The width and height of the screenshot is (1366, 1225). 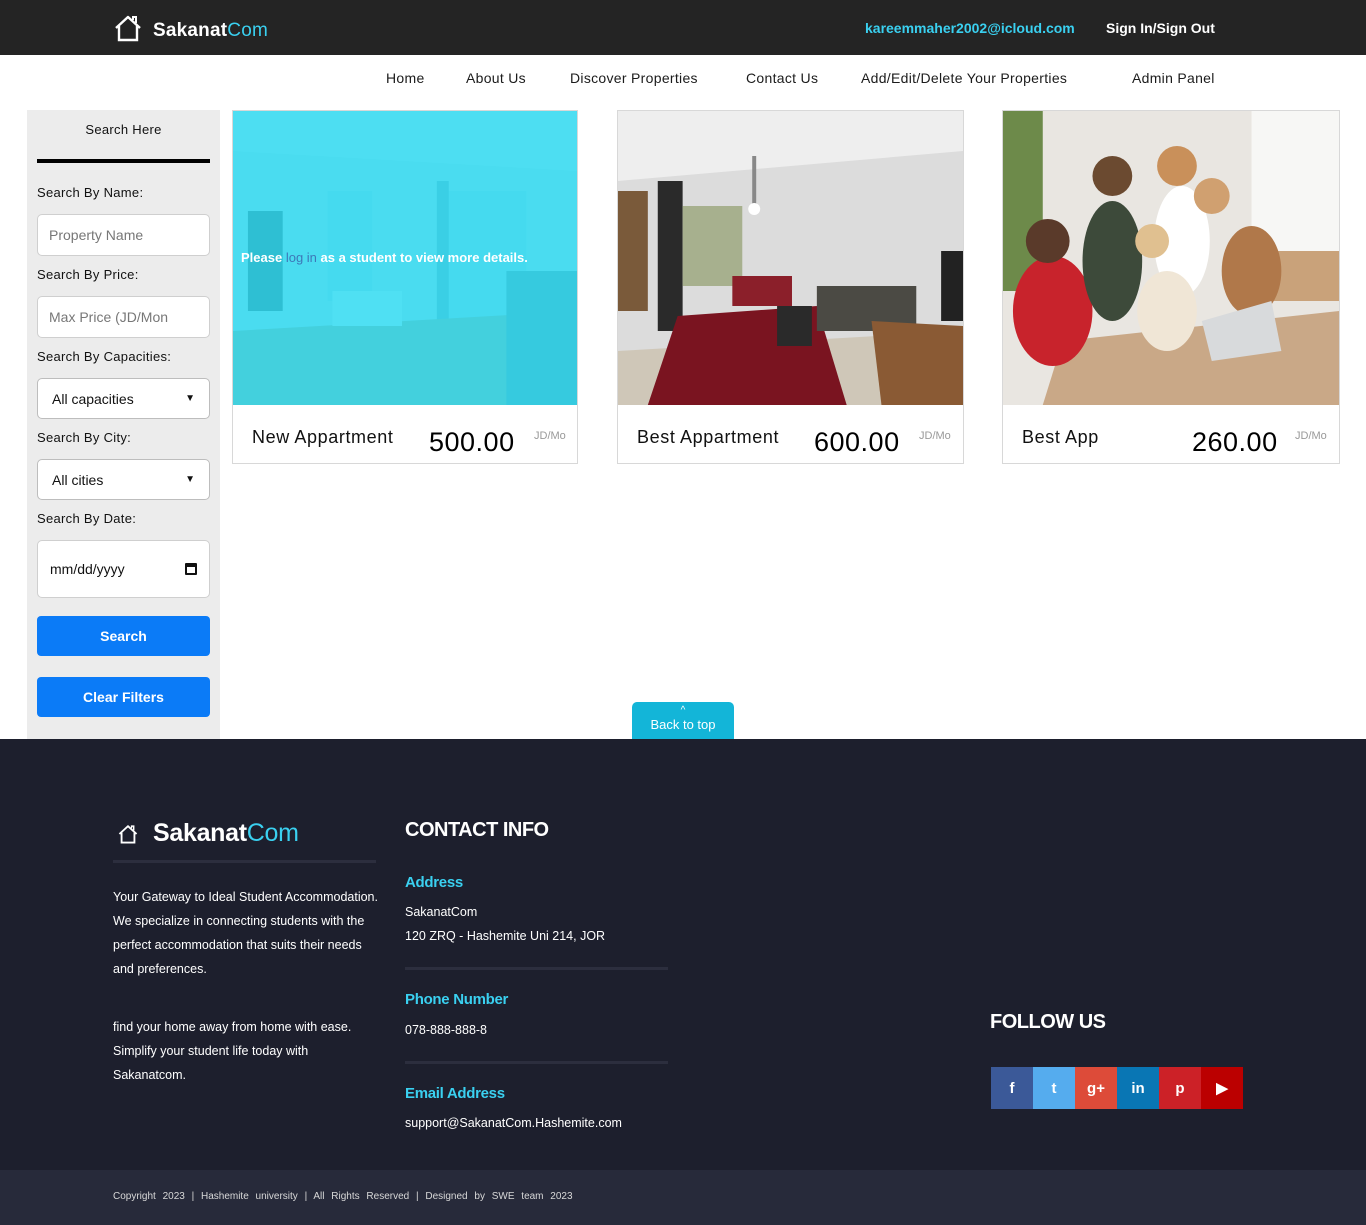 I want to click on property-name: Best Appartment, so click(x=708, y=437).